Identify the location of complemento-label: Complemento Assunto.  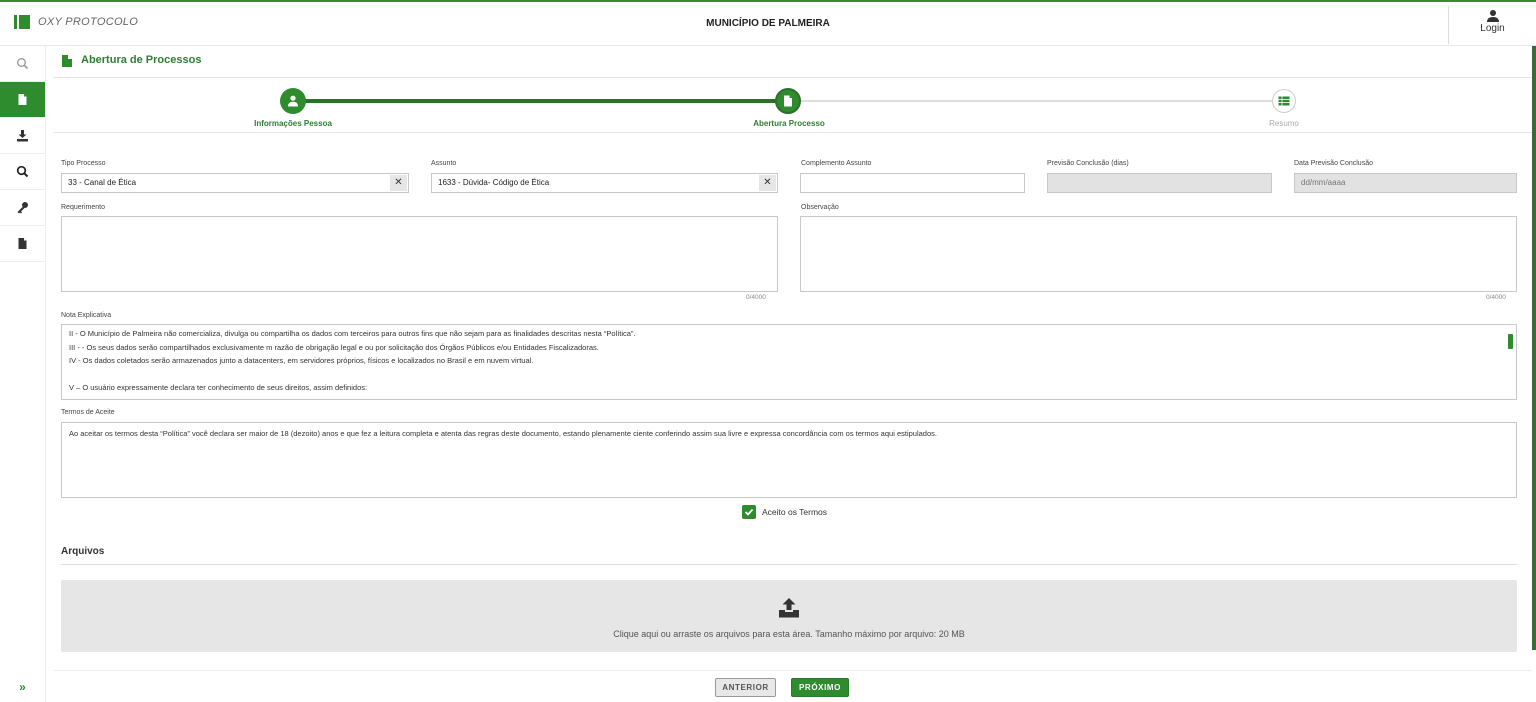
(836, 163).